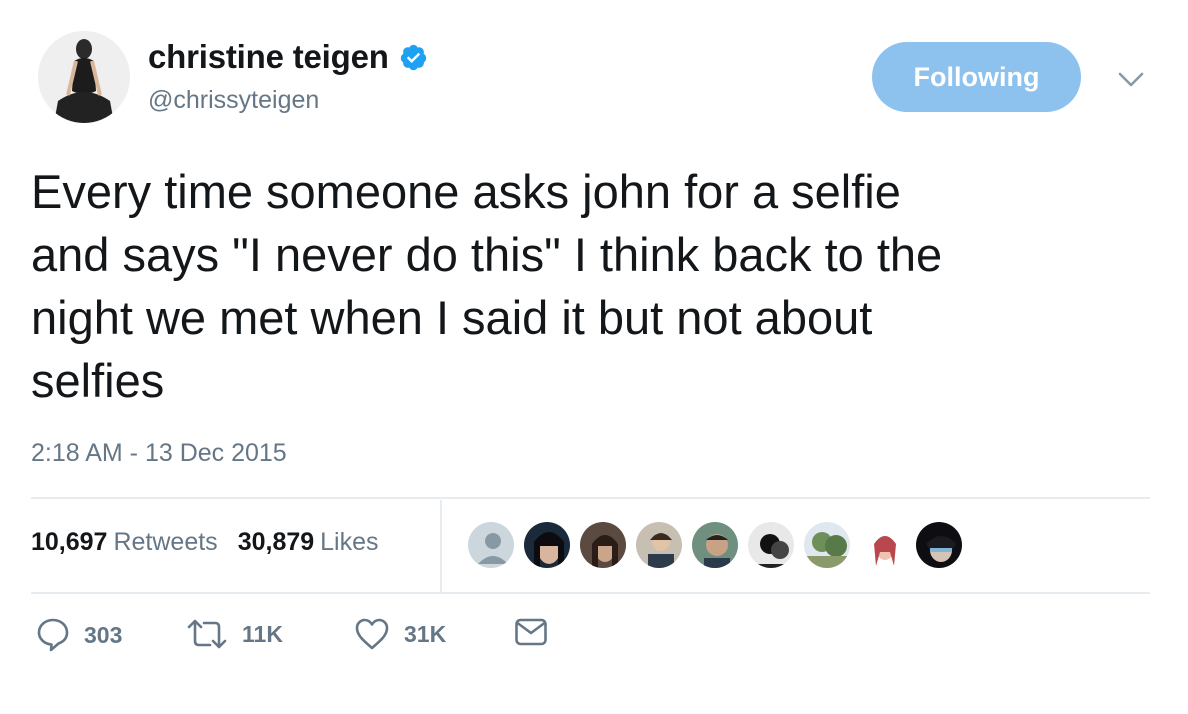 Image resolution: width=1188 pixels, height=714 pixels. Describe the element at coordinates (103, 634) in the screenshot. I see `reply-count: 303` at that location.